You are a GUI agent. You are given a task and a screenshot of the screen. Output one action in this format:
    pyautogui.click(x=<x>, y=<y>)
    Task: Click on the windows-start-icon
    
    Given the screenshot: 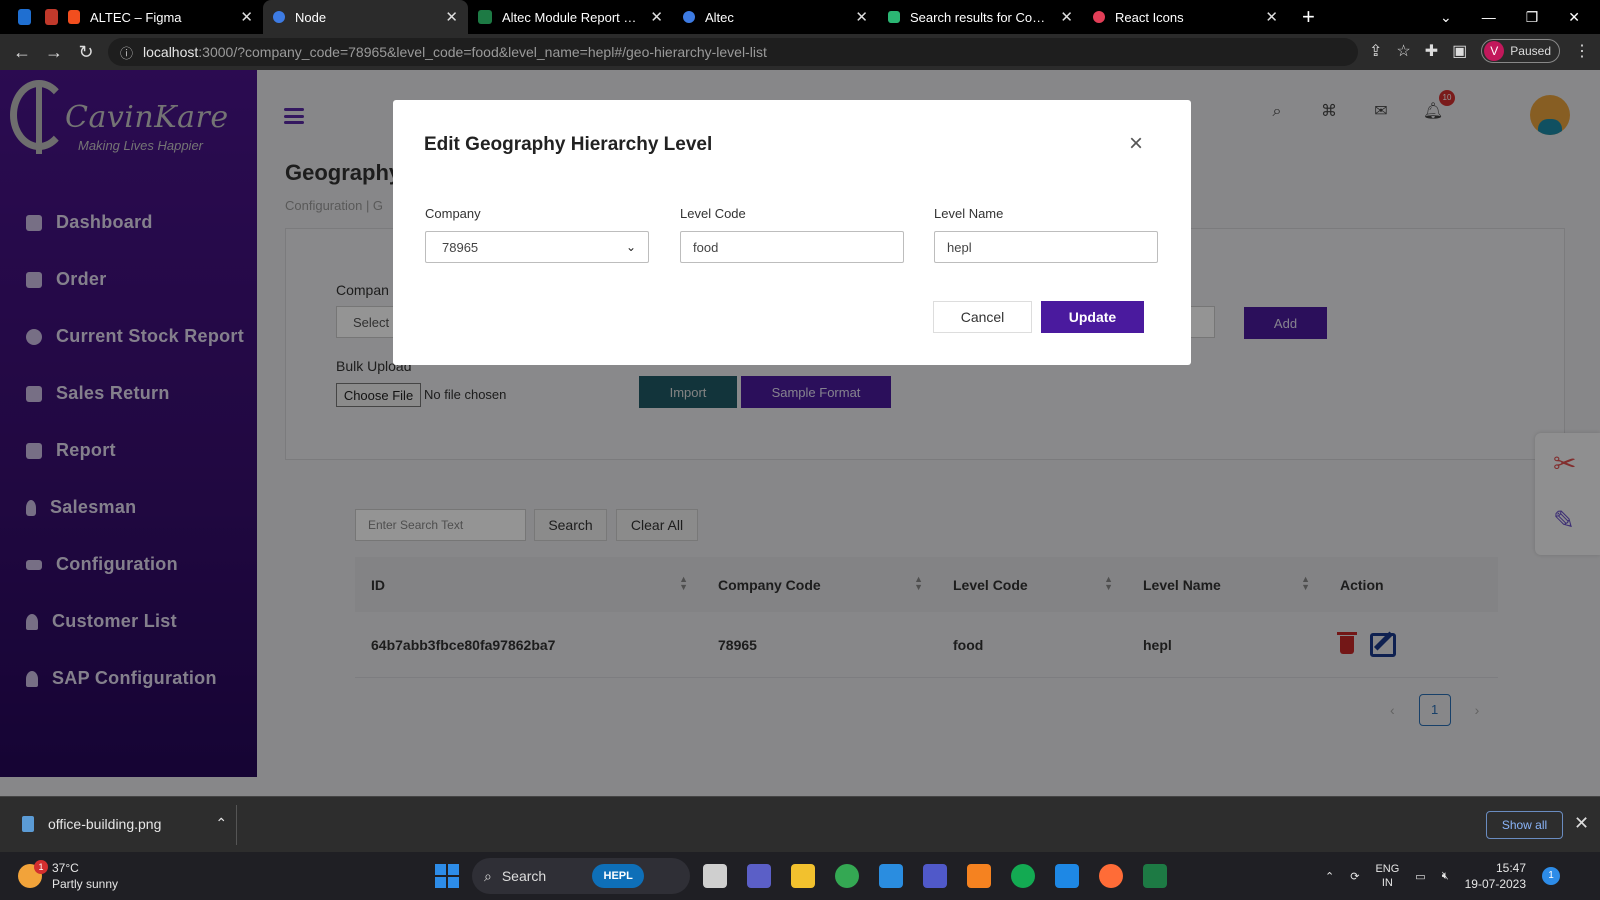 What is the action you would take?
    pyautogui.click(x=447, y=876)
    